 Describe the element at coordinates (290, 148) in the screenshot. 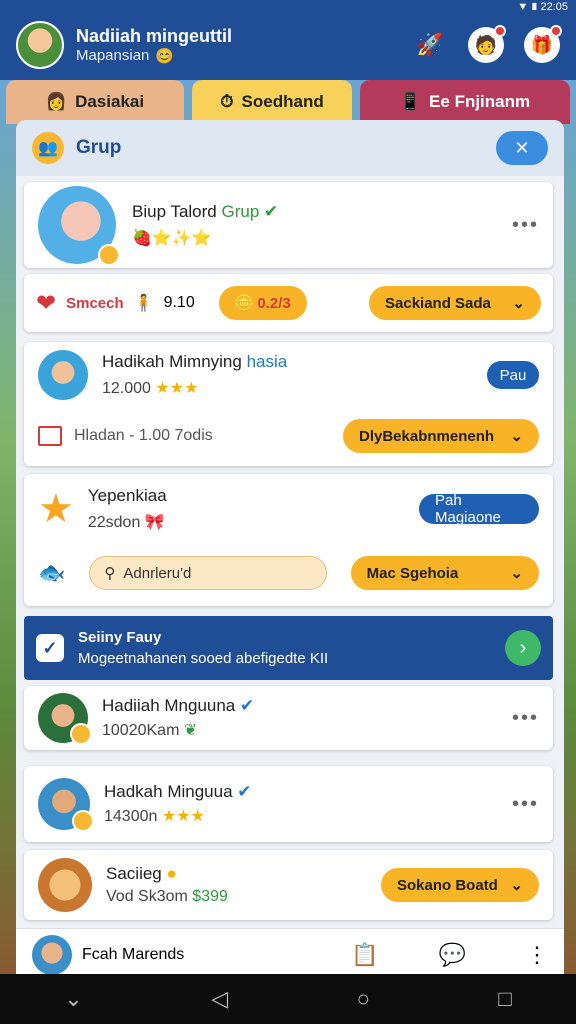

I see `panel-header: 👥 Grup ✕` at that location.